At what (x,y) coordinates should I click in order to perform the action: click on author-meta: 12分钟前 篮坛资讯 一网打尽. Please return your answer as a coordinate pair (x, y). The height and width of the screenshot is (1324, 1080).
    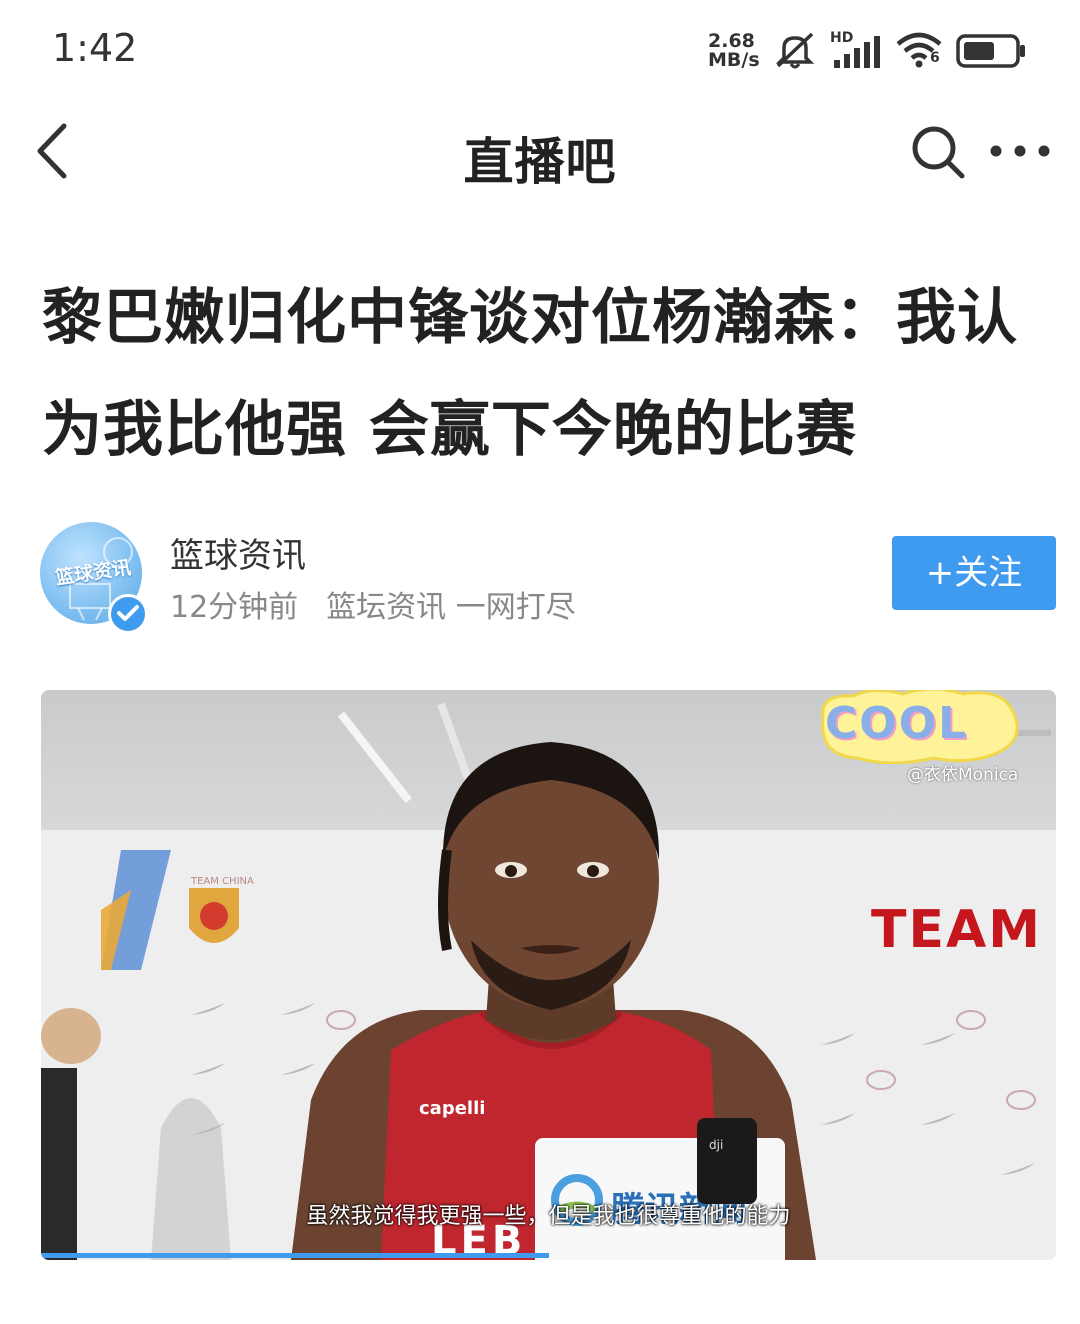
    Looking at the image, I should click on (373, 604).